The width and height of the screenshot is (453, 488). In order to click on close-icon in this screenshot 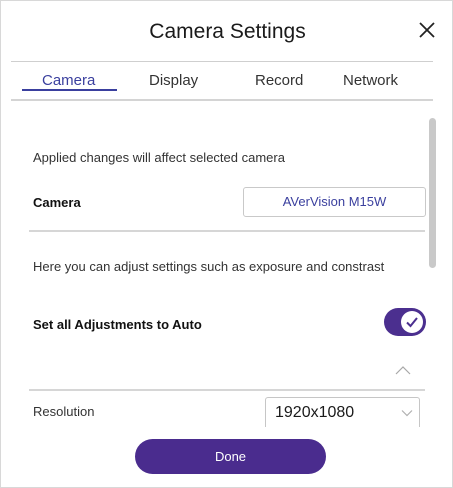, I will do `click(427, 30)`.